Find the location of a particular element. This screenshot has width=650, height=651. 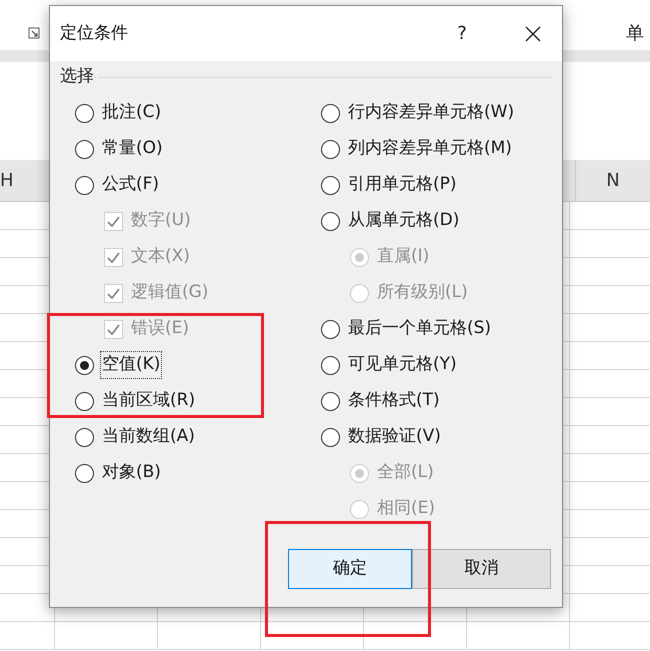

option-label: 条件格式(T) is located at coordinates (394, 400).